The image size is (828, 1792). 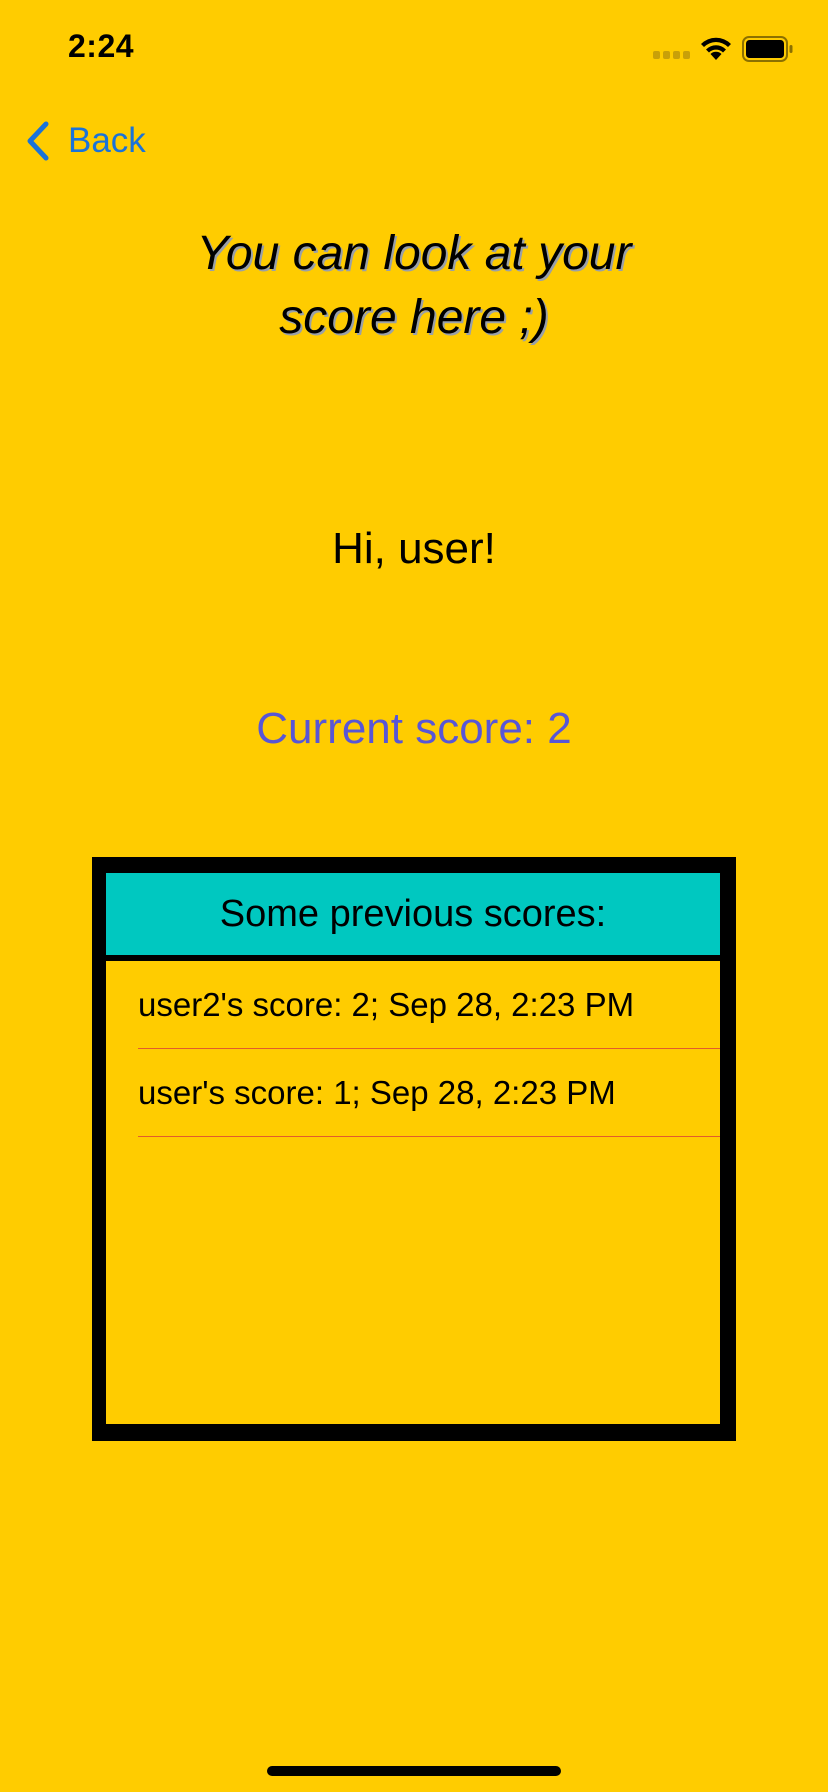 I want to click on status-time: 2:24, so click(x=101, y=46).